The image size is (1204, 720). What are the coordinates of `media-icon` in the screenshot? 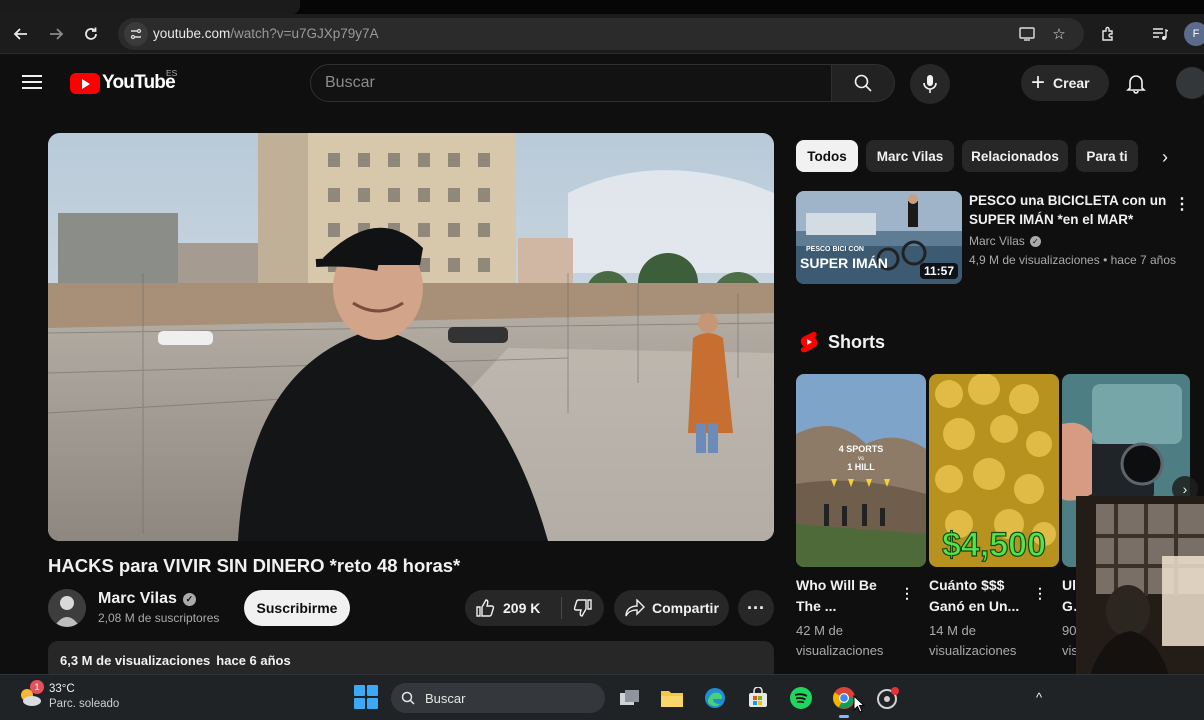 It's located at (1160, 34).